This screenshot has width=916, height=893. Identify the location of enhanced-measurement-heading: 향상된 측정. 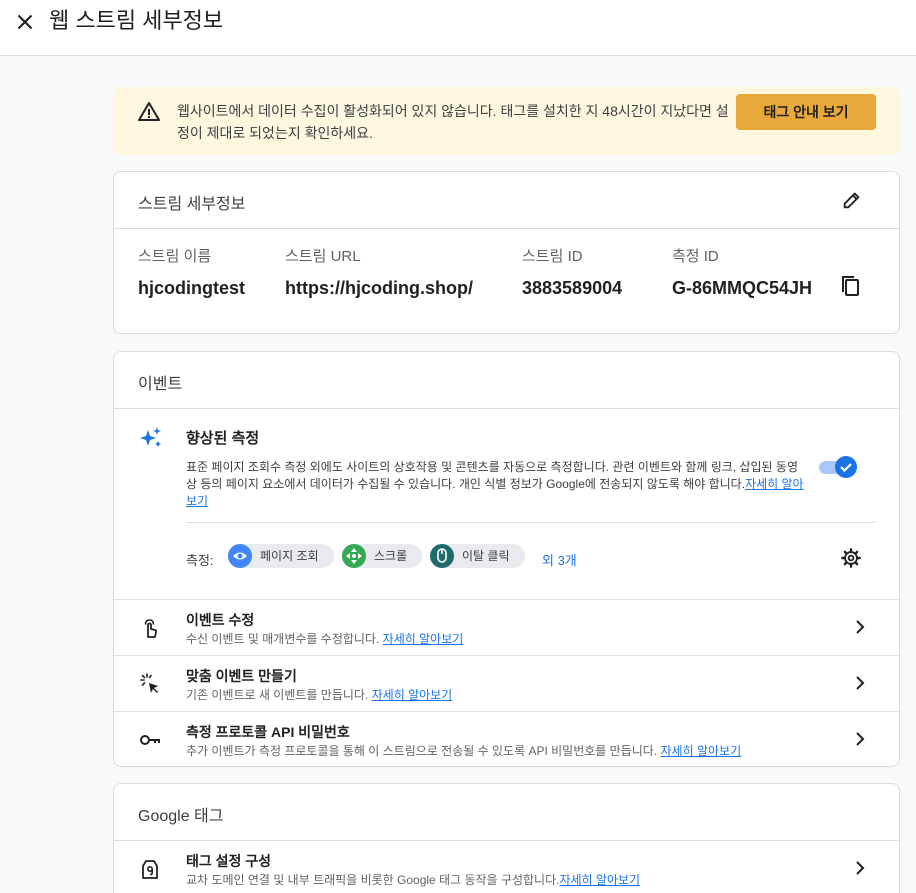
(223, 438).